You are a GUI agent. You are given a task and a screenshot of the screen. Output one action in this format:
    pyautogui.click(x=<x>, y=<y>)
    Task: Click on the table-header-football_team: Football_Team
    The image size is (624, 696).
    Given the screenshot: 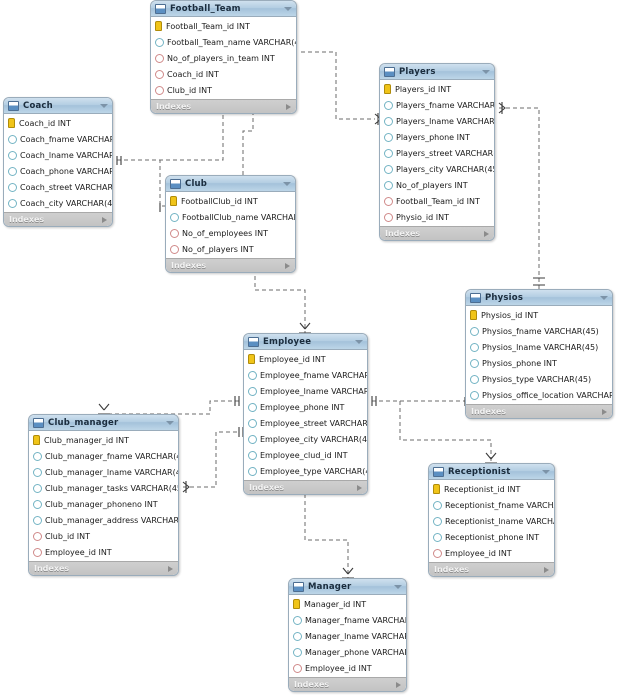 What is the action you would take?
    pyautogui.click(x=223, y=9)
    